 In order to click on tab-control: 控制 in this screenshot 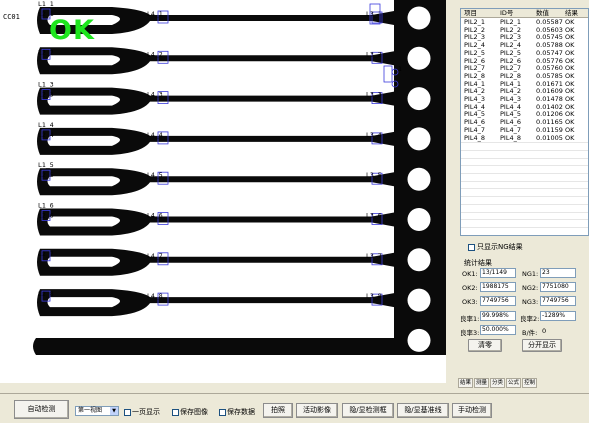, I will do `click(530, 383)`.